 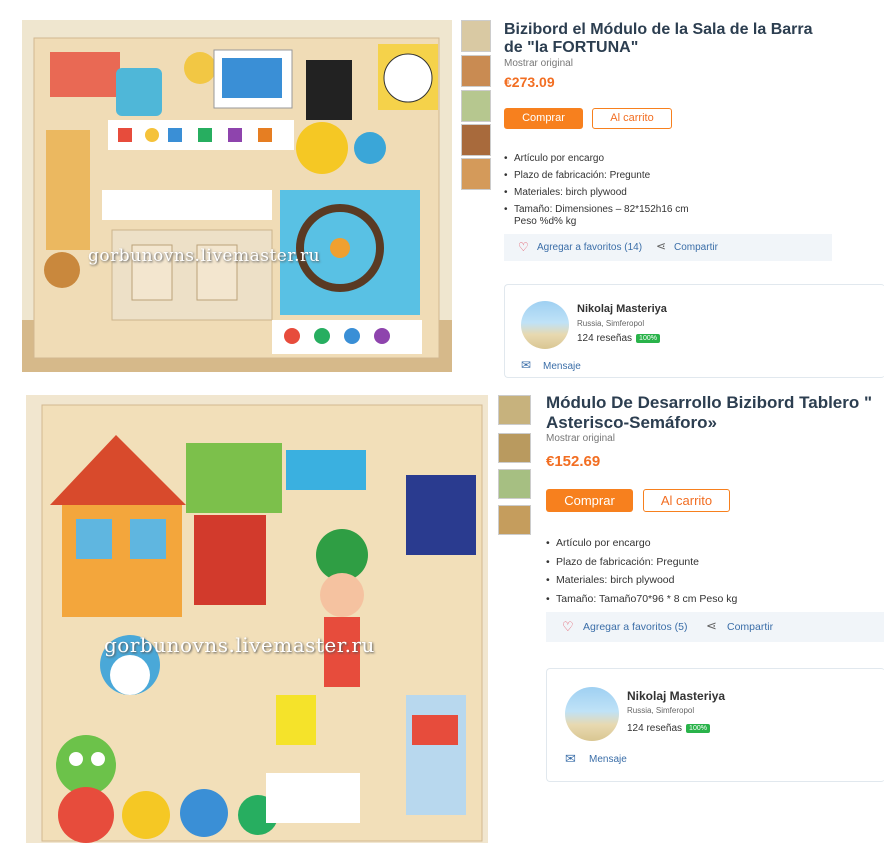 I want to click on title-line-1: Módulo De Desarrollo Bizibord Tablero ", so click(x=709, y=402).